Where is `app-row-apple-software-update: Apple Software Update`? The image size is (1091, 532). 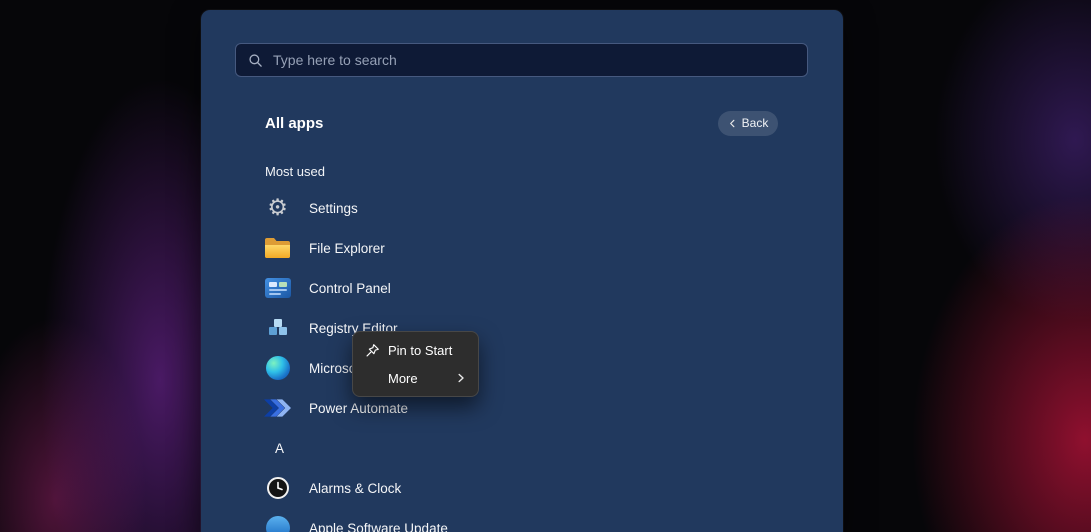
app-row-apple-software-update: Apple Software Update is located at coordinates (553, 520).